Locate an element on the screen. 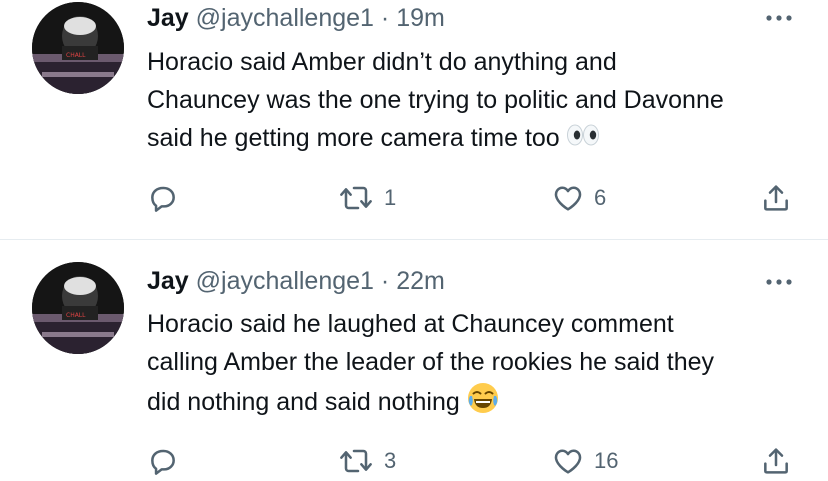 This screenshot has height=481, width=828. face-with-tears-of-joy-emoji-icon is located at coordinates (483, 403).